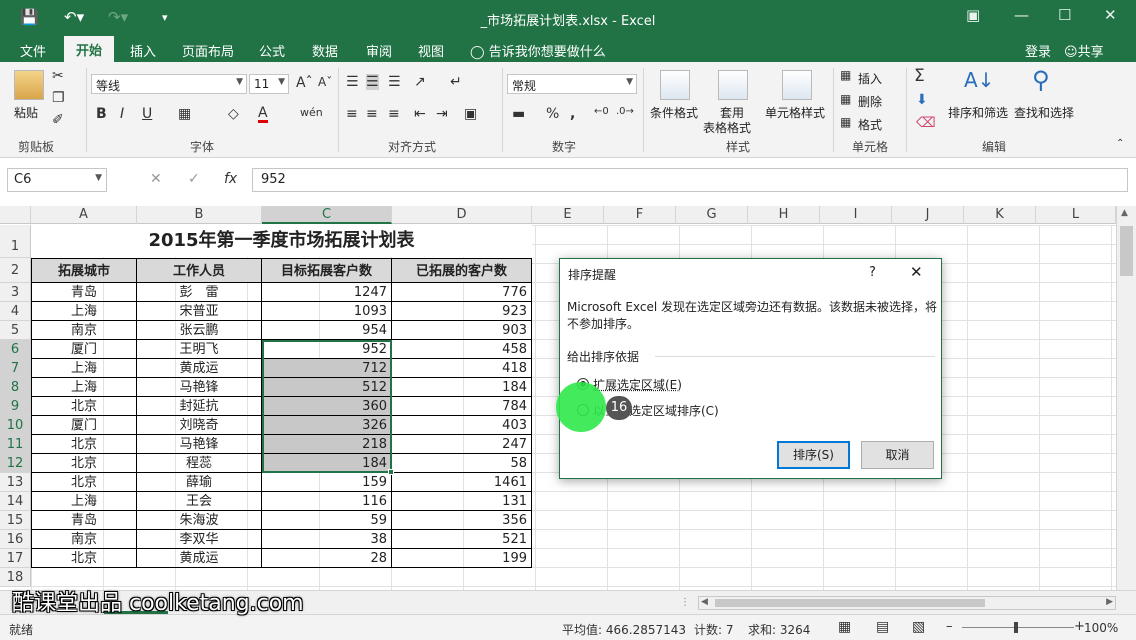 This screenshot has width=1136, height=640. Describe the element at coordinates (462, 425) in the screenshot. I see `table-cell: 403` at that location.